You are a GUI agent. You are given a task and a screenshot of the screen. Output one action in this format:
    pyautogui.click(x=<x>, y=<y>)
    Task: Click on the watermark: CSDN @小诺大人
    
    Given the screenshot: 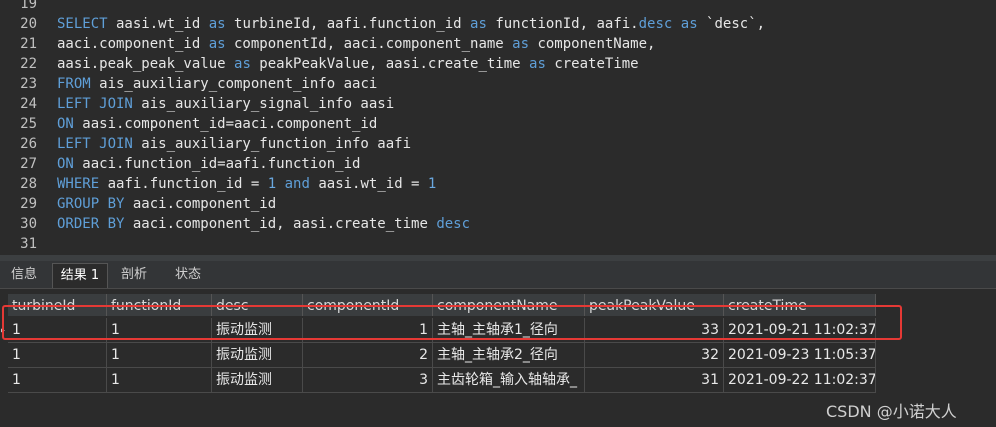 What is the action you would take?
    pyautogui.click(x=891, y=411)
    